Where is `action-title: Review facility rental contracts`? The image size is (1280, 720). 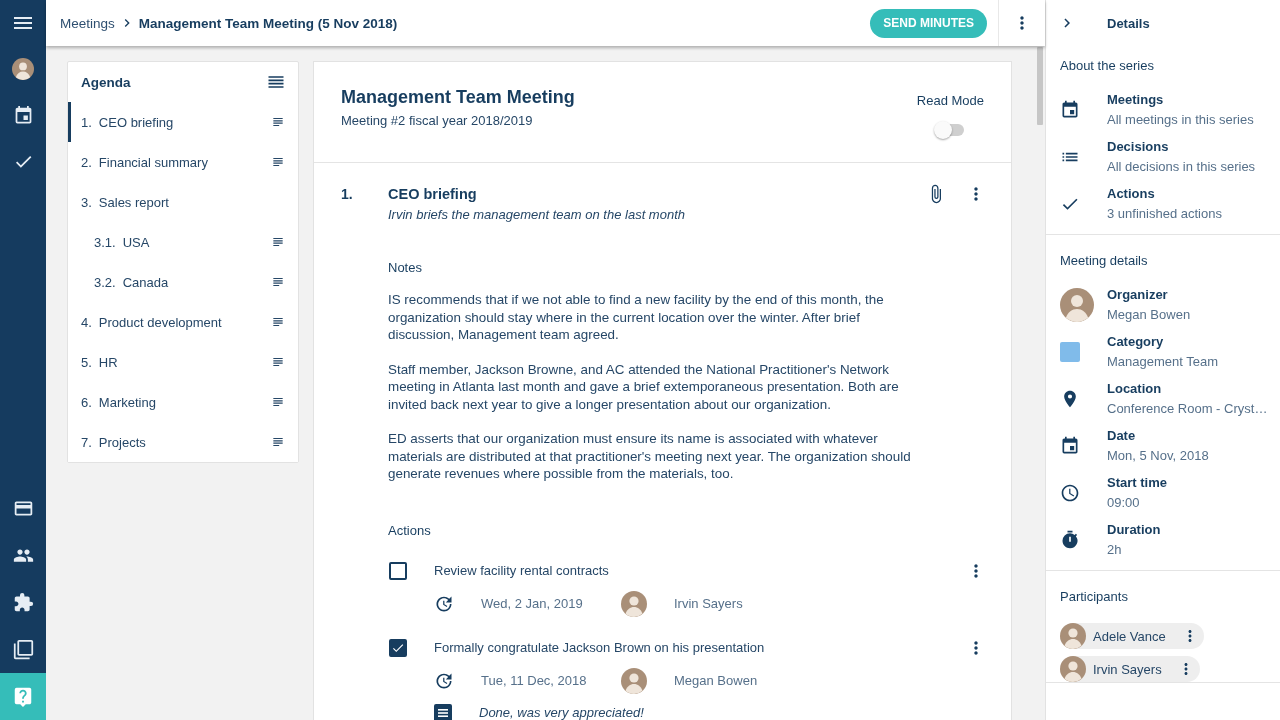
action-title: Review facility rental contracts is located at coordinates (521, 570).